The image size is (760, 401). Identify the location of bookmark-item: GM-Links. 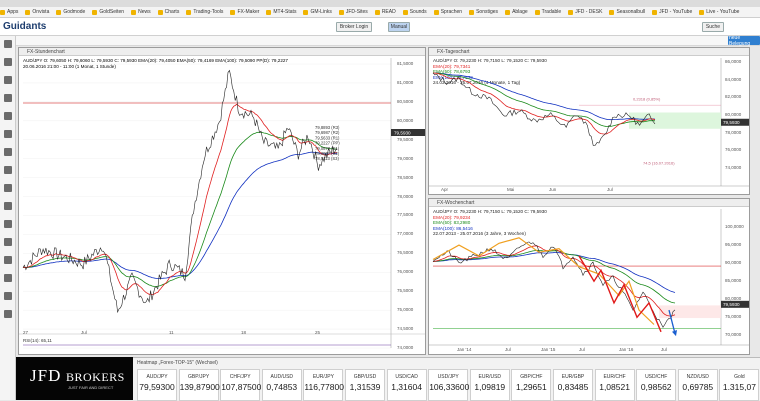
(317, 12).